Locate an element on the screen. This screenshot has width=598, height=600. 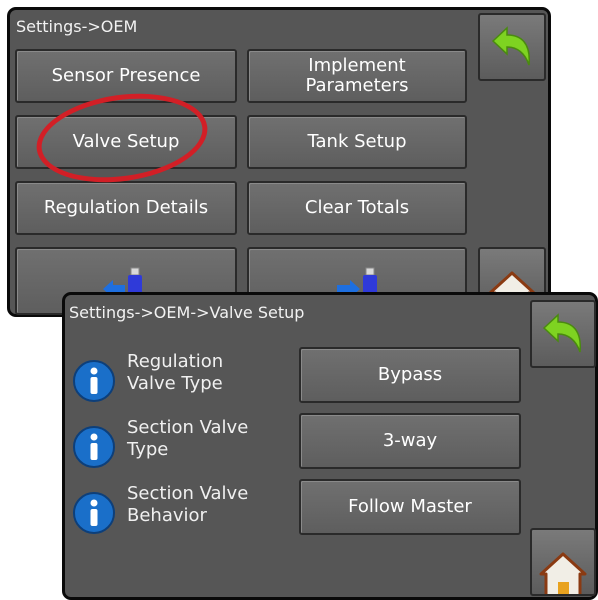
regulation-valve-type-select: Bypass is located at coordinates (410, 375).